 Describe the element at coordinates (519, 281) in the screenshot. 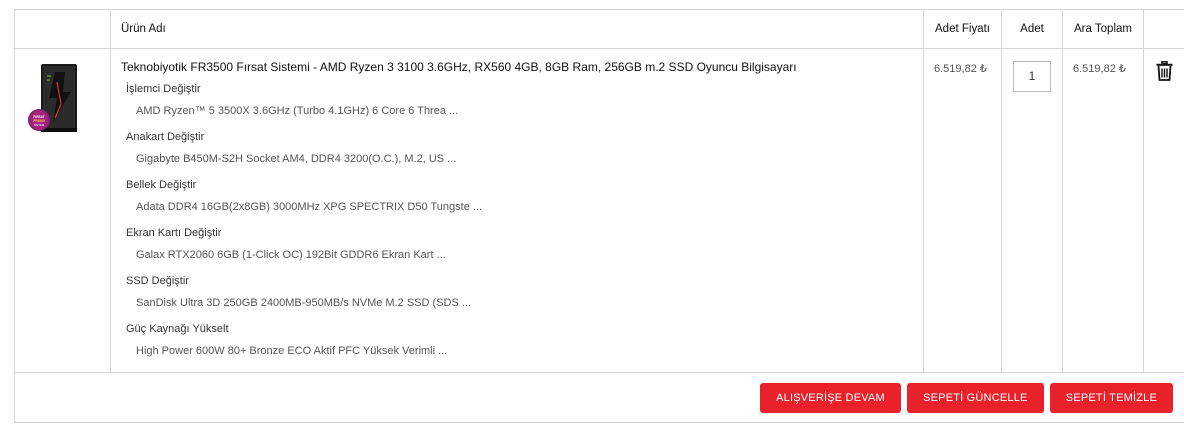

I see `option-title-ssd: SSD Değiştir` at that location.